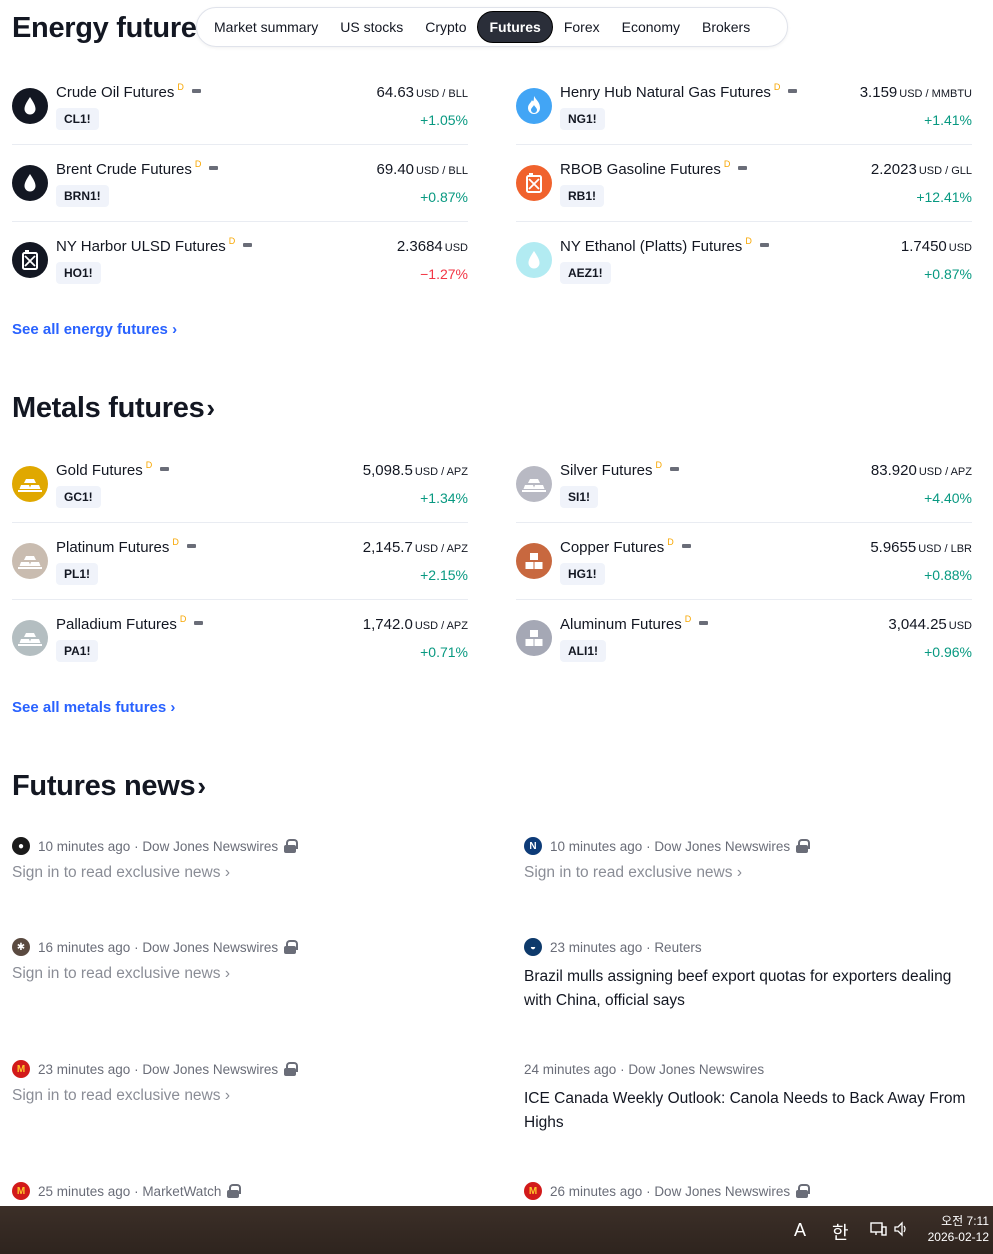  Describe the element at coordinates (634, 623) in the screenshot. I see `instrument-name: Aluminum Futures D` at that location.